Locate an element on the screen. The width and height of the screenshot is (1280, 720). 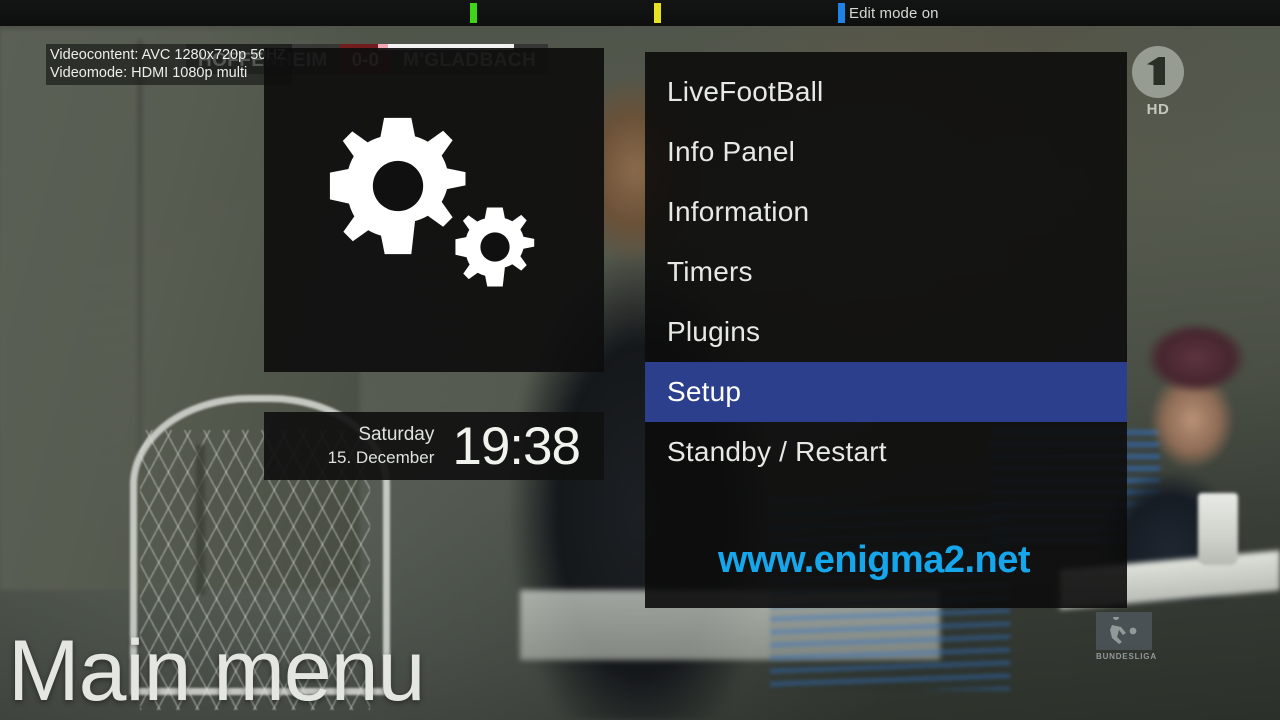
website-link: www.enigma2.net is located at coordinates (886, 560).